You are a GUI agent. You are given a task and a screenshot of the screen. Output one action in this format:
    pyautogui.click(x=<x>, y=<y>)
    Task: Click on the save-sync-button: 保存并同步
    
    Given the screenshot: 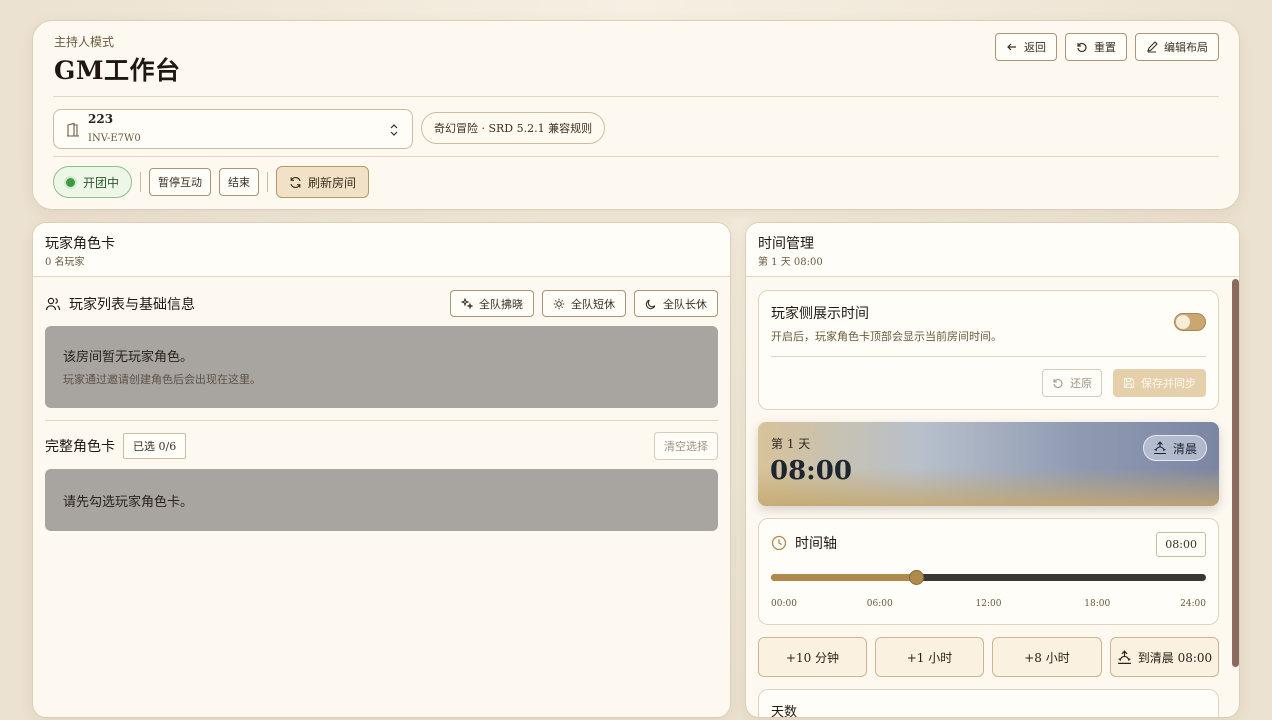 What is the action you would take?
    pyautogui.click(x=1159, y=383)
    